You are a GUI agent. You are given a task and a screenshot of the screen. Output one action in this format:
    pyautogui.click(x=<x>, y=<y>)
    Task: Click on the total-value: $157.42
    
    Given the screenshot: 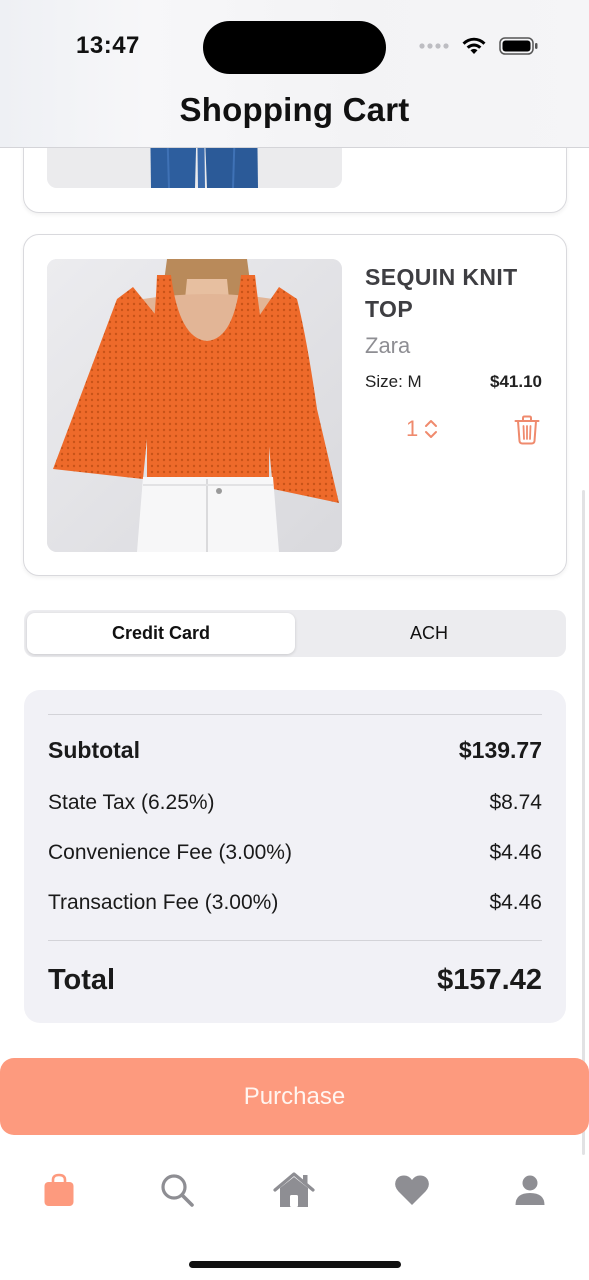 What is the action you would take?
    pyautogui.click(x=489, y=980)
    